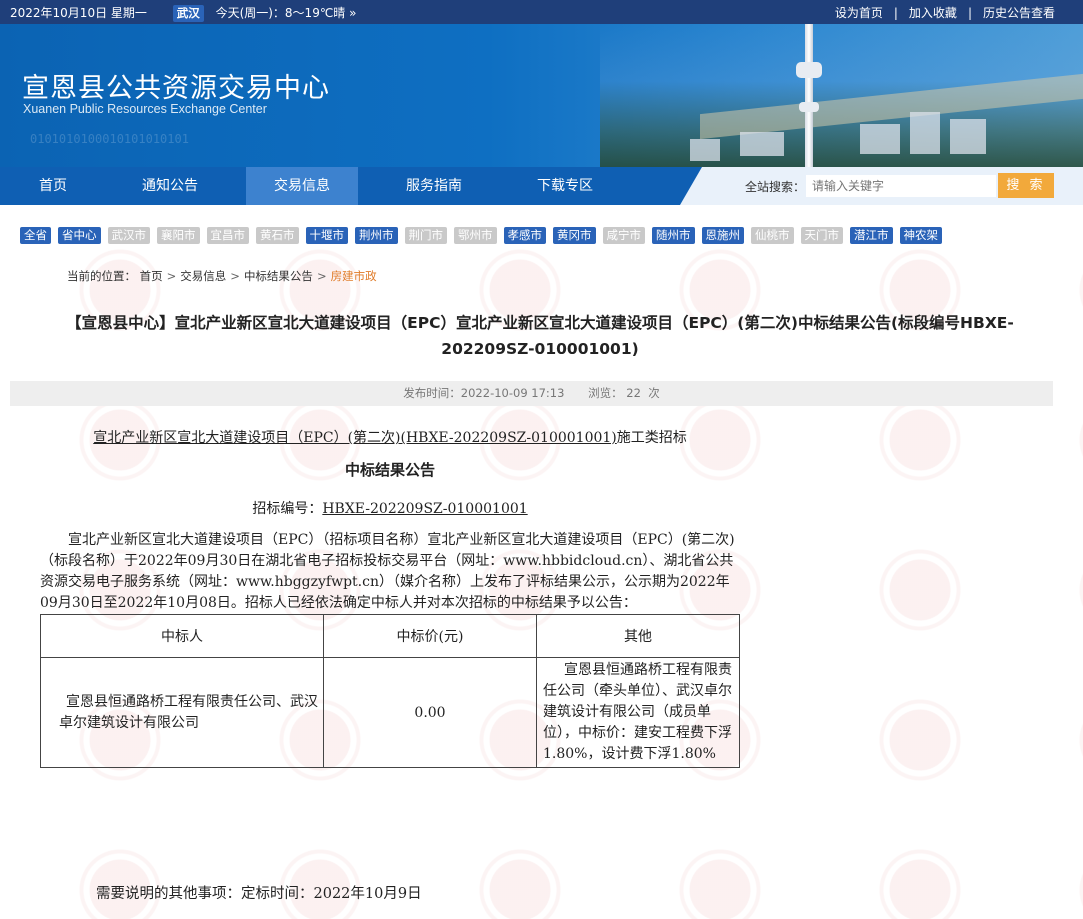  Describe the element at coordinates (722, 235) in the screenshot. I see `city-tag: 恩施州` at that location.